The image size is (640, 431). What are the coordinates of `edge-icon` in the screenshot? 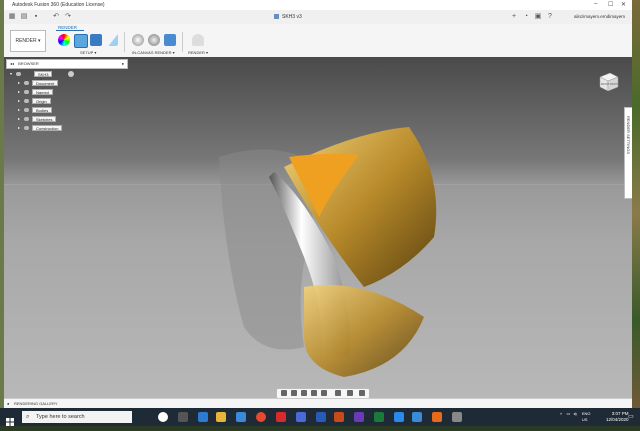 It's located at (203, 417).